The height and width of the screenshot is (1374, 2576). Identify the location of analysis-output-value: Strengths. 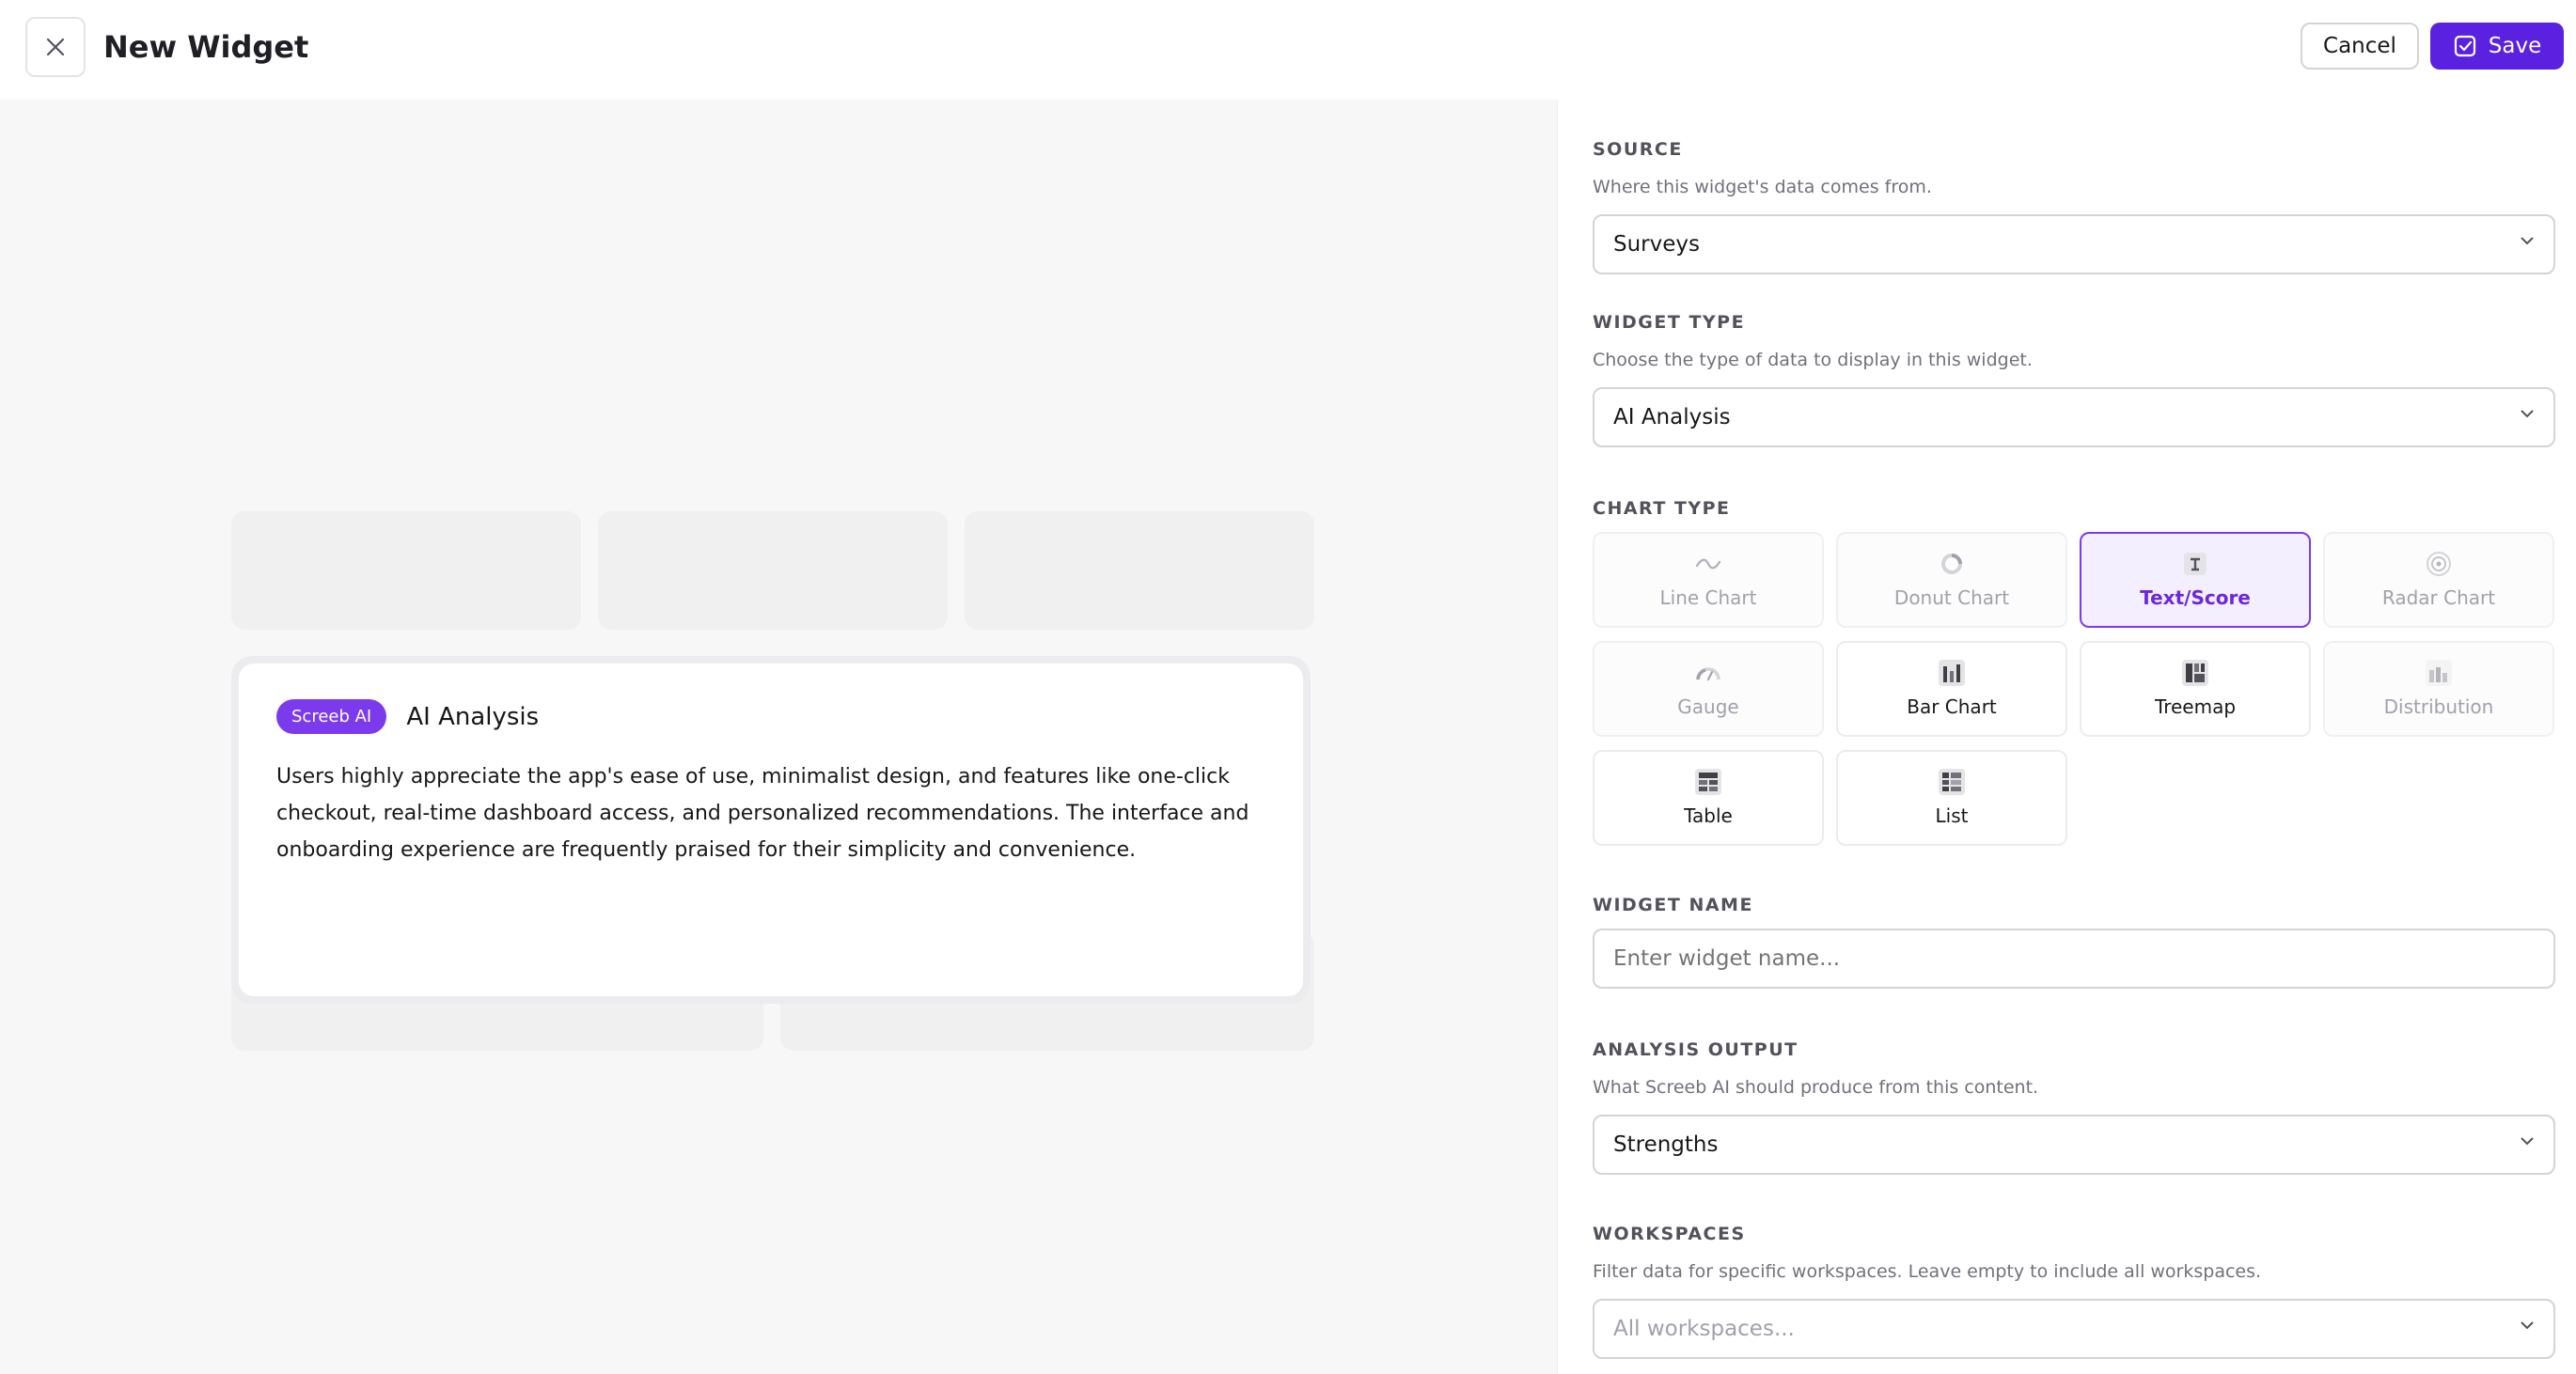
(1666, 1144).